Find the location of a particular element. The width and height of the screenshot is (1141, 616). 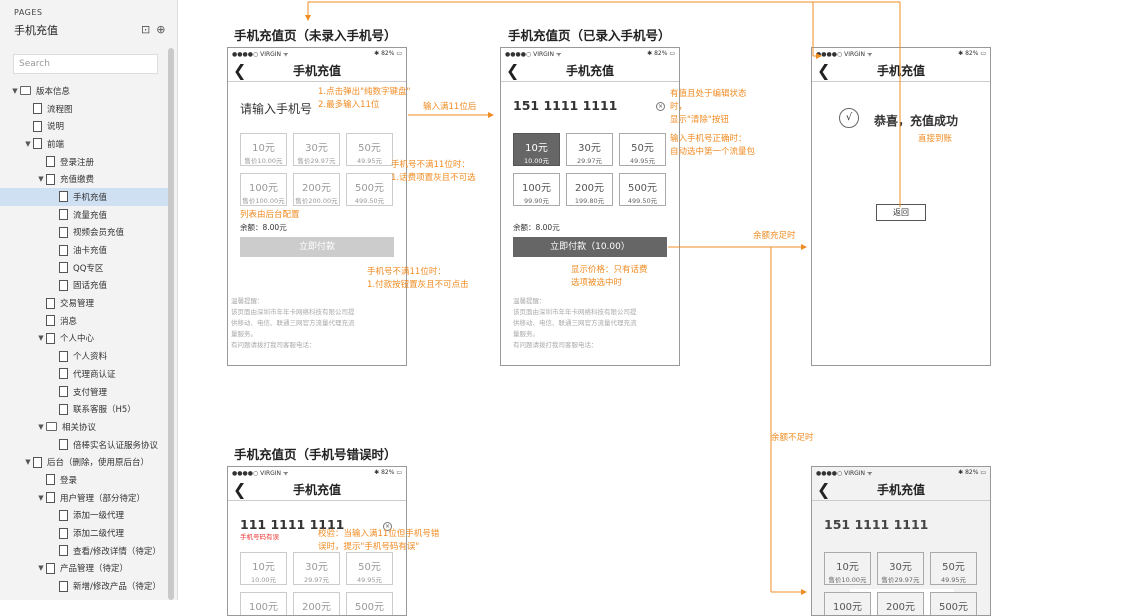

note-auto-select: 输入手机号正确时： 自动选中第一个流量包 is located at coordinates (713, 145).